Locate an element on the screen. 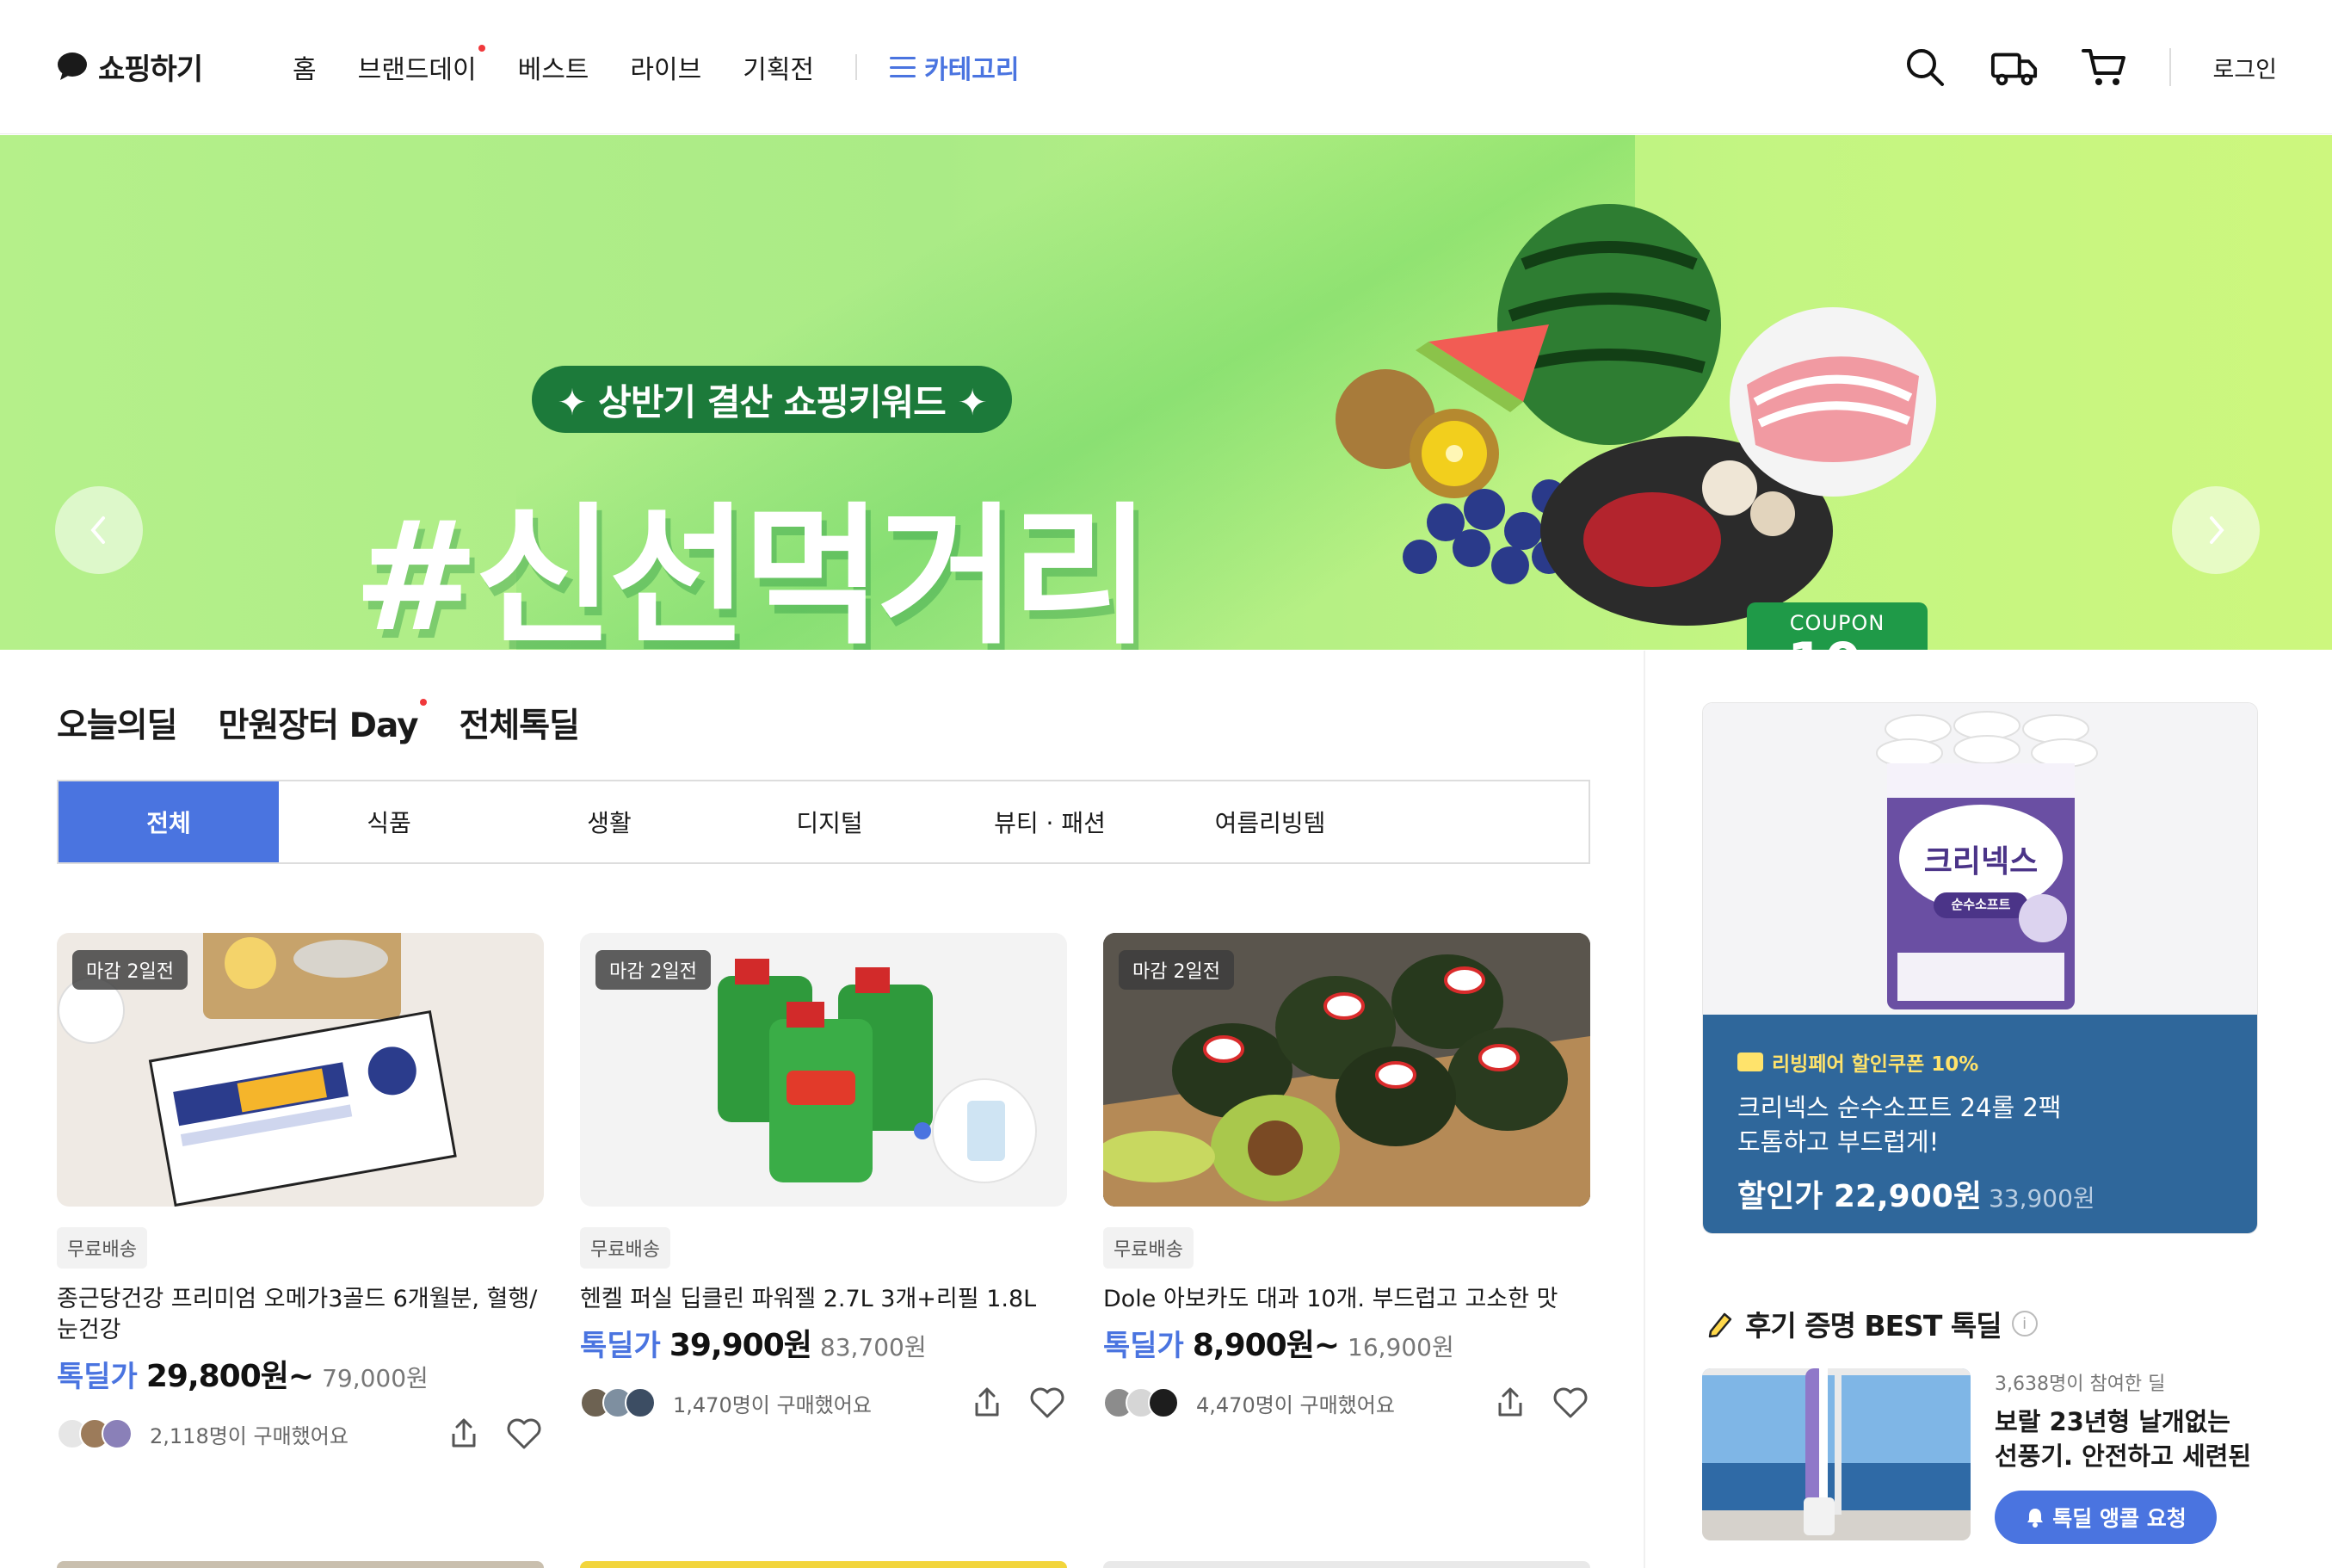 The width and height of the screenshot is (2332, 1568). nav-category-button: 카테고리 is located at coordinates (955, 67).